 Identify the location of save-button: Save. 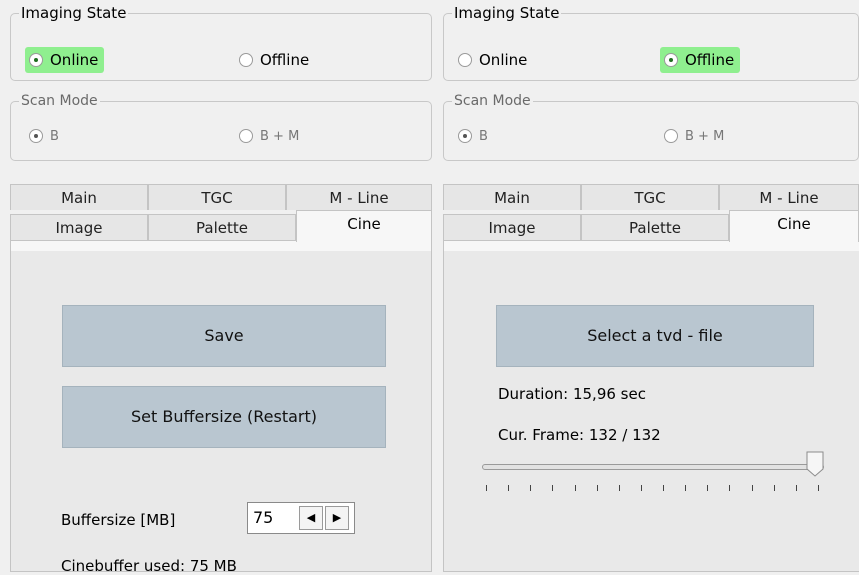
(224, 336).